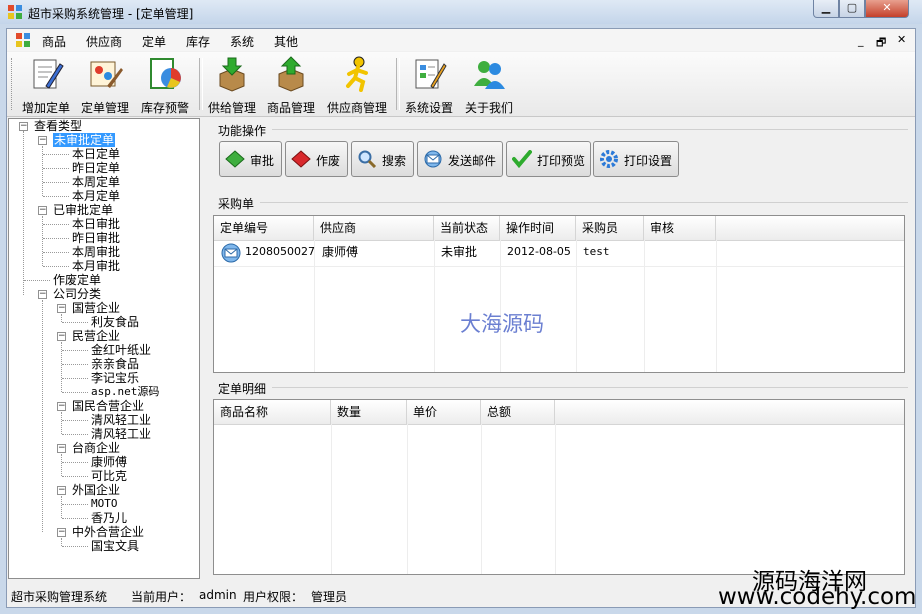  What do you see at coordinates (54, 41) in the screenshot?
I see `menu-item-goods: 商品` at bounding box center [54, 41].